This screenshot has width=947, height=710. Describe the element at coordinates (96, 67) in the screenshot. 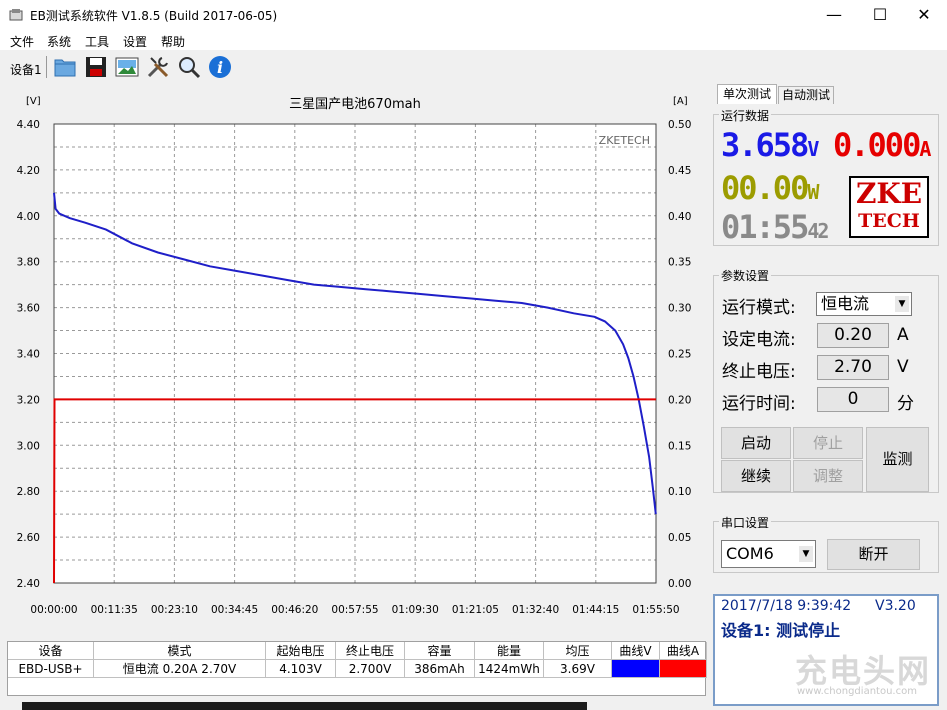

I see `save-disk-icon` at that location.